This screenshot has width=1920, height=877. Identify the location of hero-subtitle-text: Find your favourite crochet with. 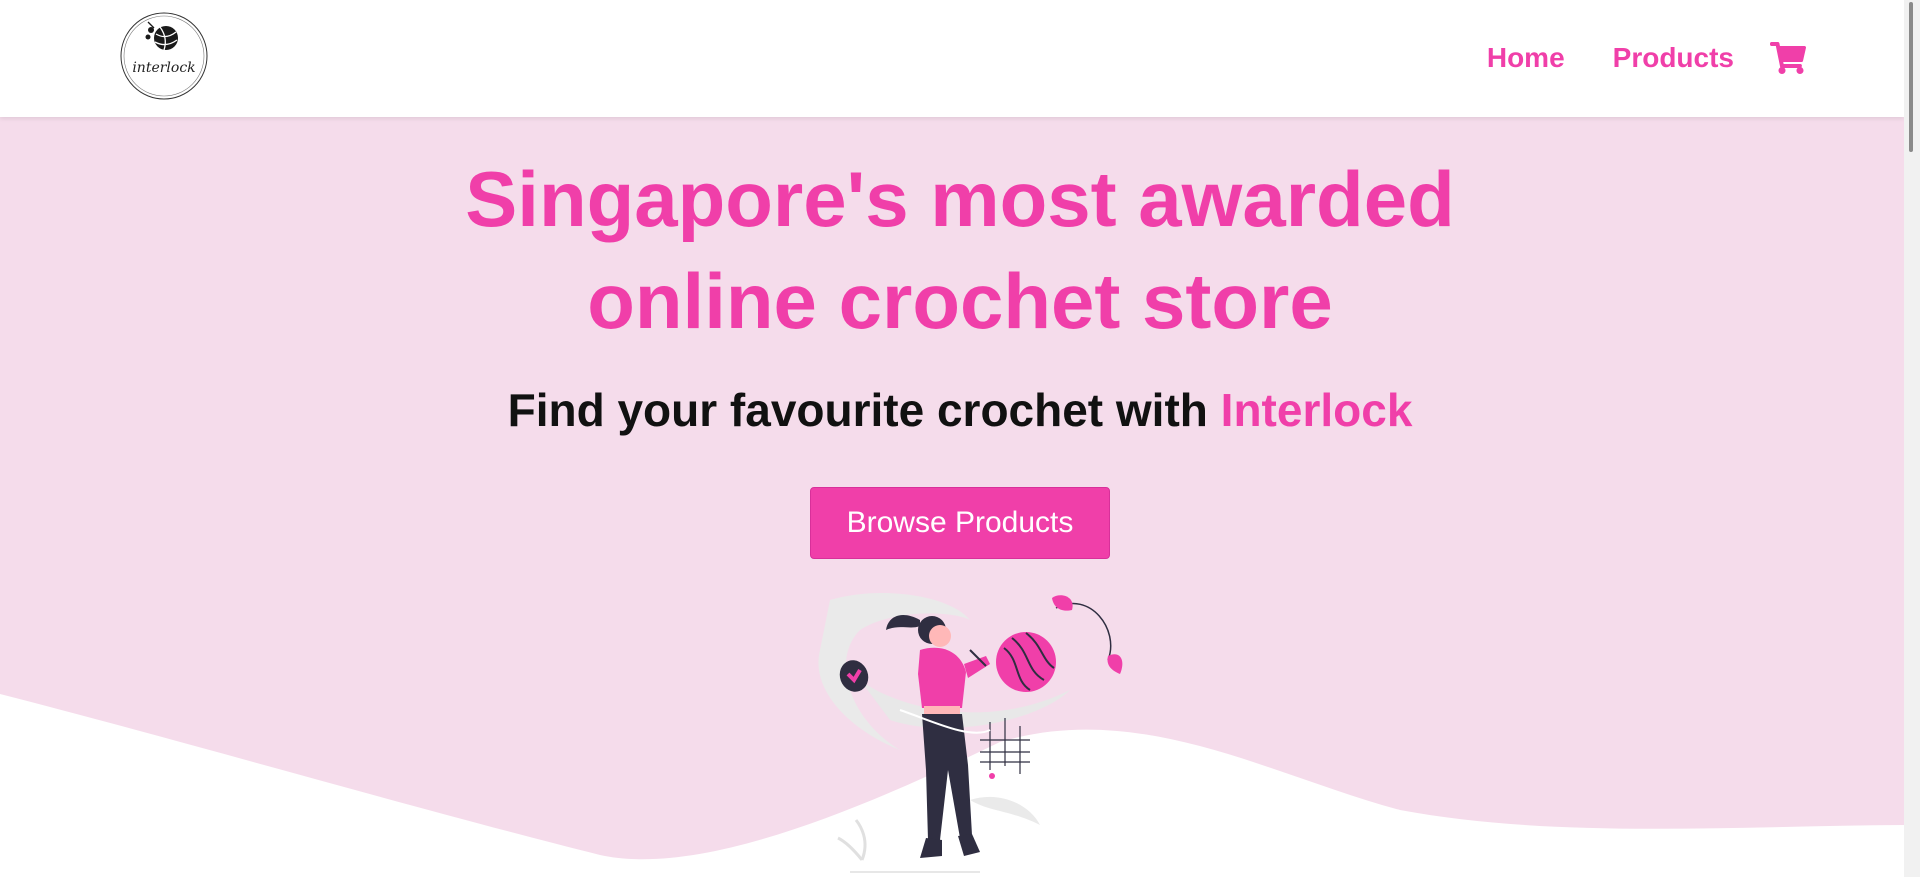
(864, 410).